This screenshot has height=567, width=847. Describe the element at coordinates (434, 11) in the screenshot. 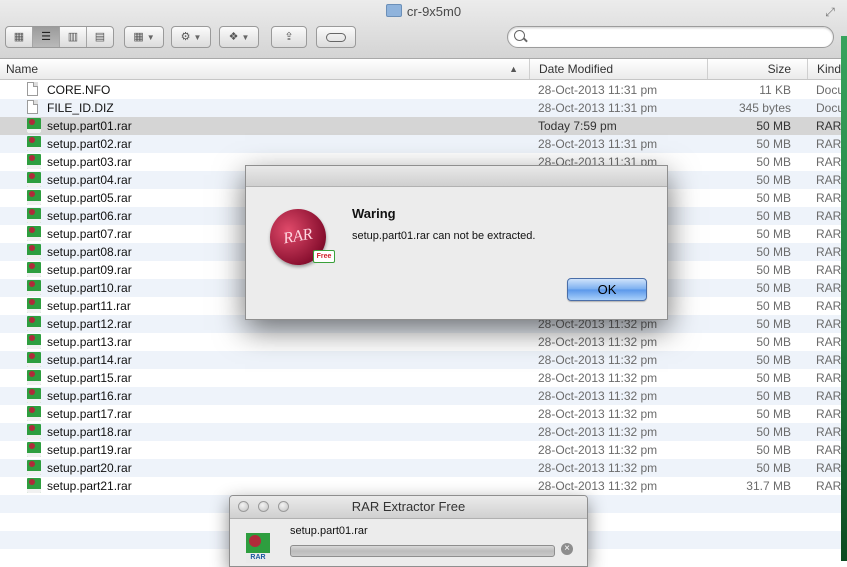

I see `window-title-text: cr-9x5m0` at that location.